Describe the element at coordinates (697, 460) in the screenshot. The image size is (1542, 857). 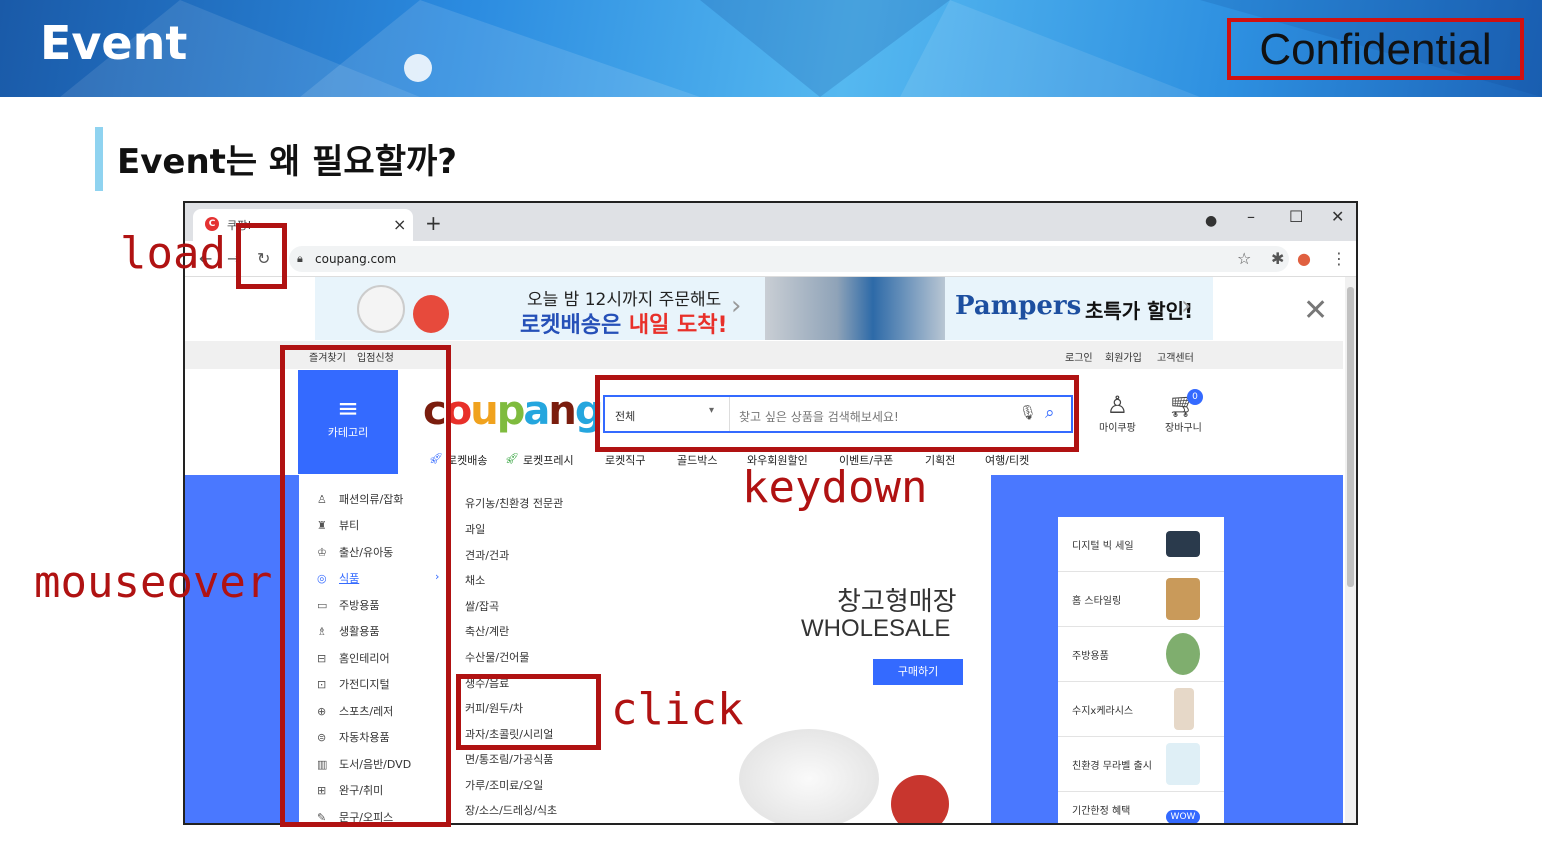
I see `subnav-item: 골드박스` at that location.